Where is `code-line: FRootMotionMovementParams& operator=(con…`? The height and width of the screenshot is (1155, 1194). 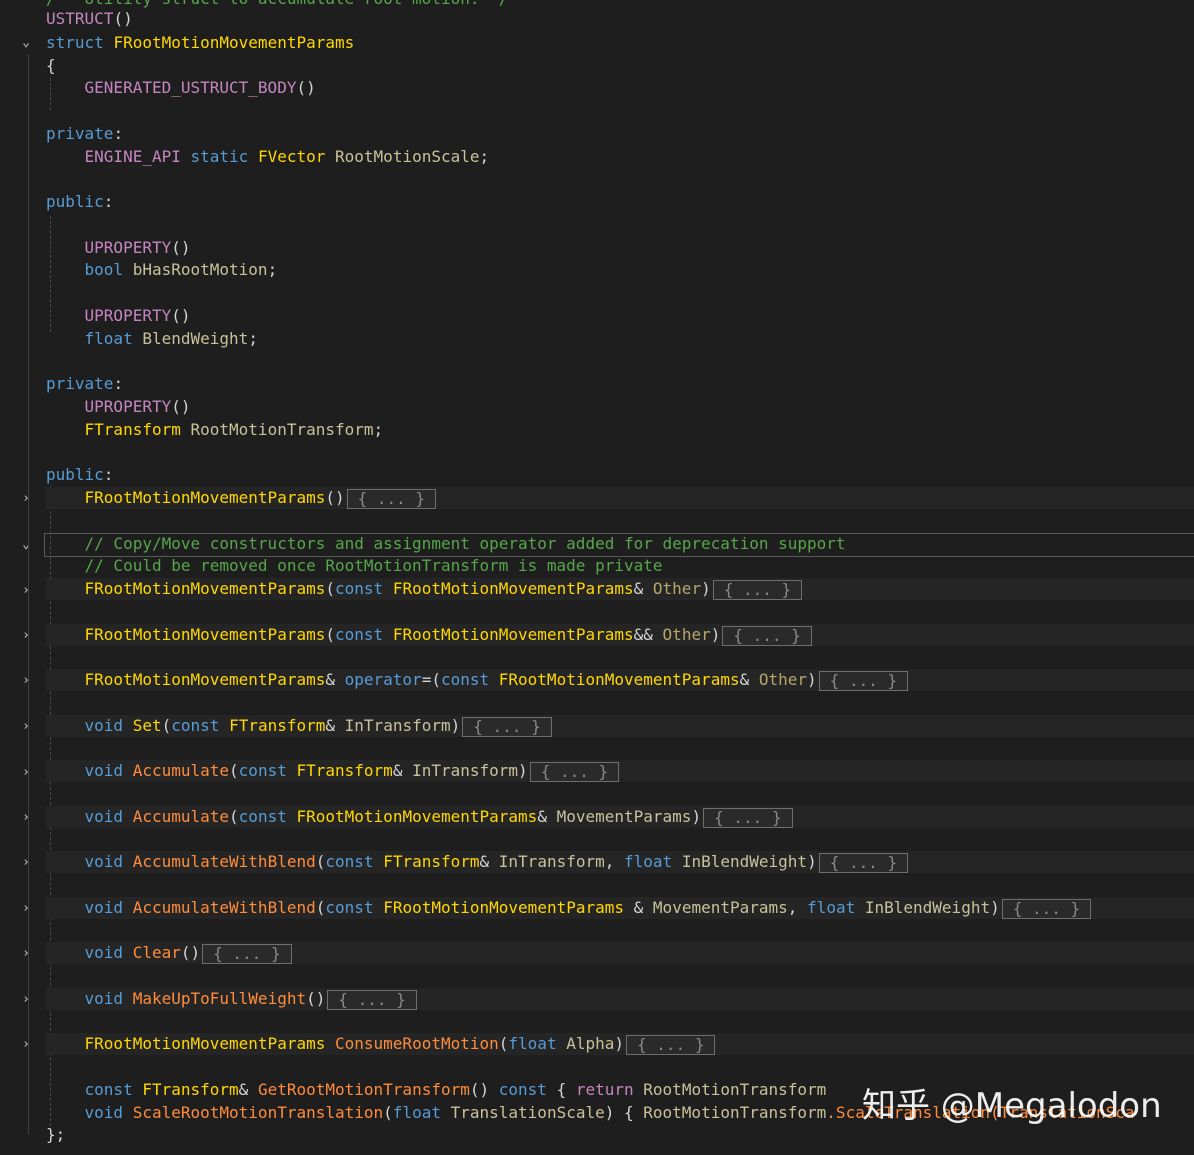
code-line: FRootMotionMovementParams& operator=(con… is located at coordinates (620, 680).